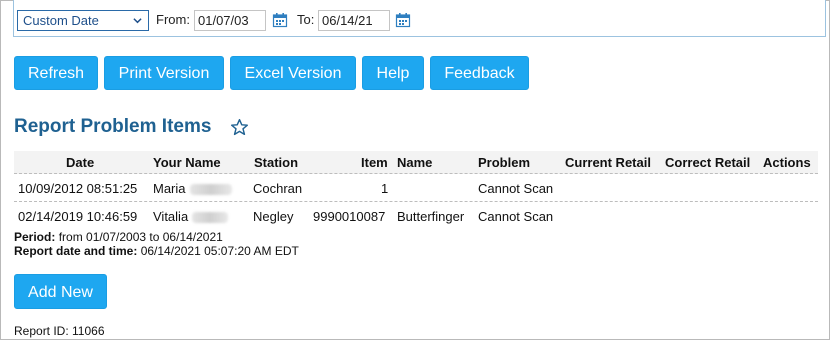  I want to click on chevron-down-icon, so click(137, 21).